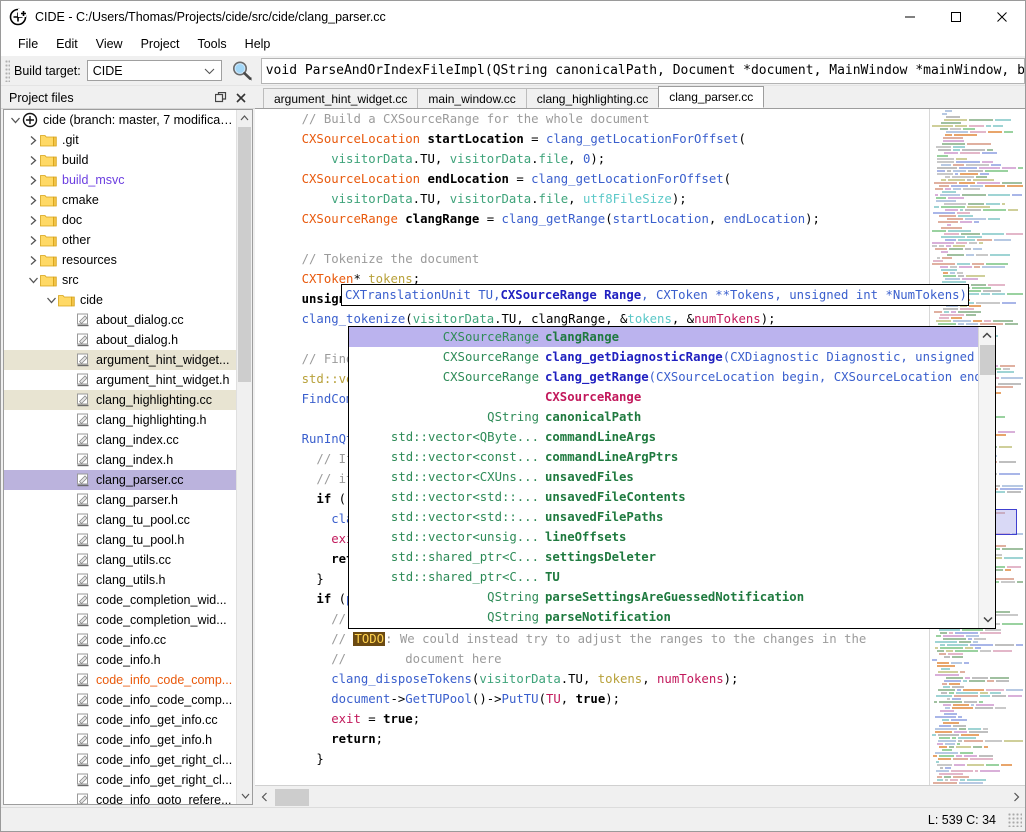  Describe the element at coordinates (910, 16) in the screenshot. I see `minimize-button` at that location.